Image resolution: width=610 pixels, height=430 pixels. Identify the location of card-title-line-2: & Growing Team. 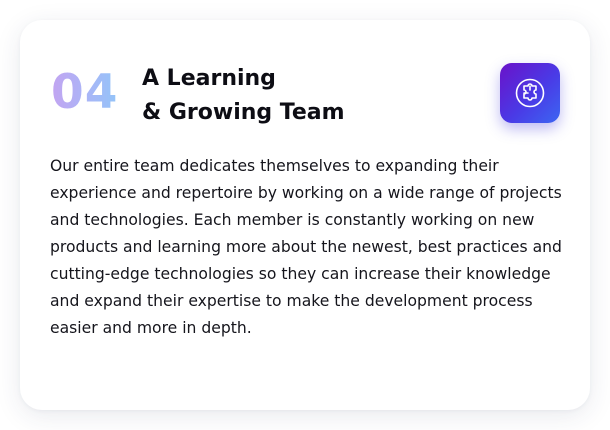
(243, 112).